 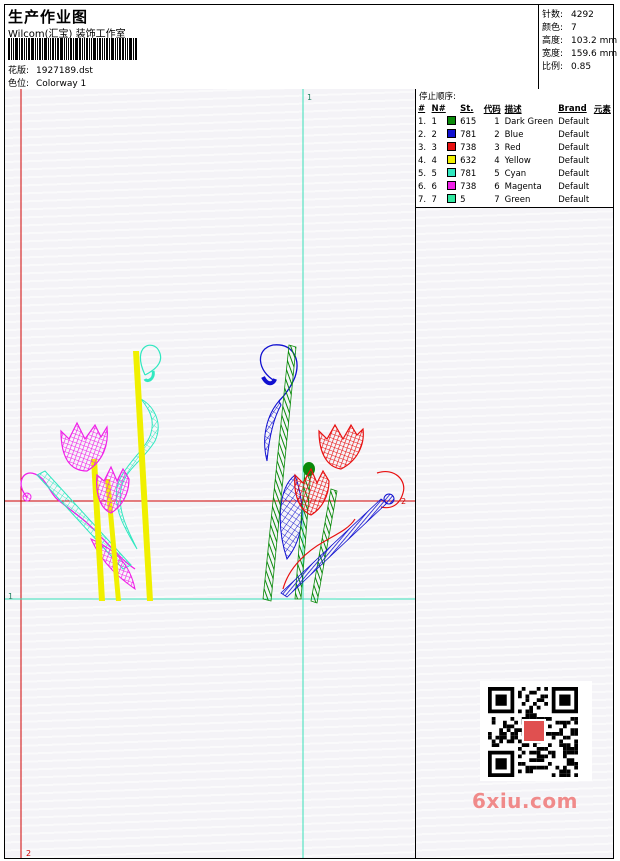 I want to click on row-description: Blue, so click(x=514, y=134).